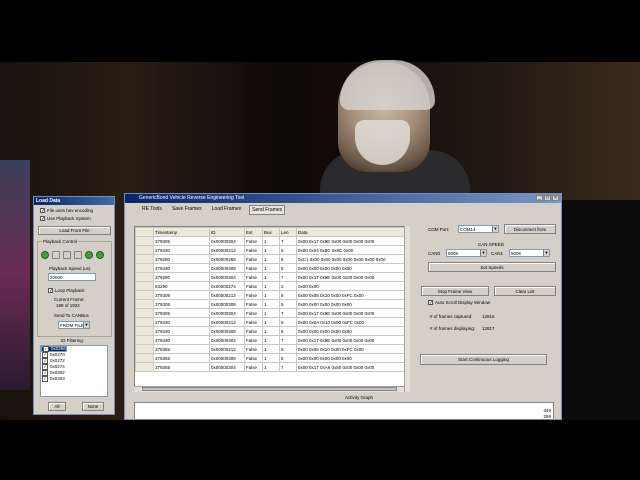 Image resolution: width=640 pixels, height=480 pixels. Describe the element at coordinates (56, 255) in the screenshot. I see `step-back-icon` at that location.